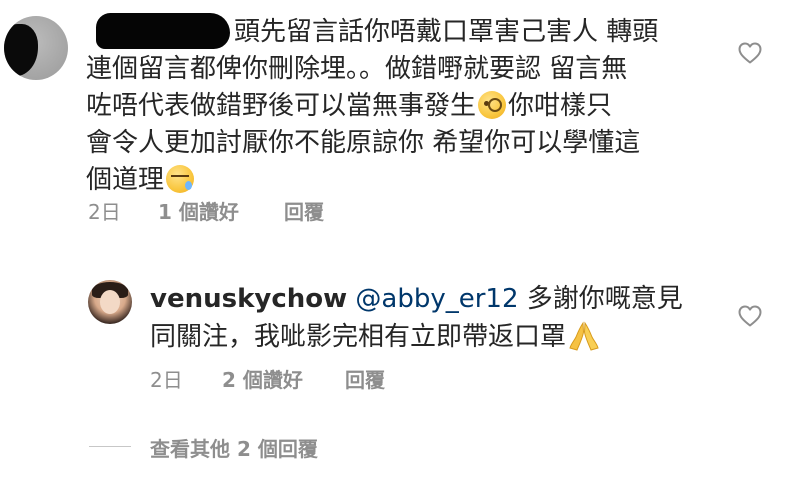 This screenshot has width=806, height=481. What do you see at coordinates (560, 106) in the screenshot?
I see `comment-line-3-tail: 你咁樣只` at bounding box center [560, 106].